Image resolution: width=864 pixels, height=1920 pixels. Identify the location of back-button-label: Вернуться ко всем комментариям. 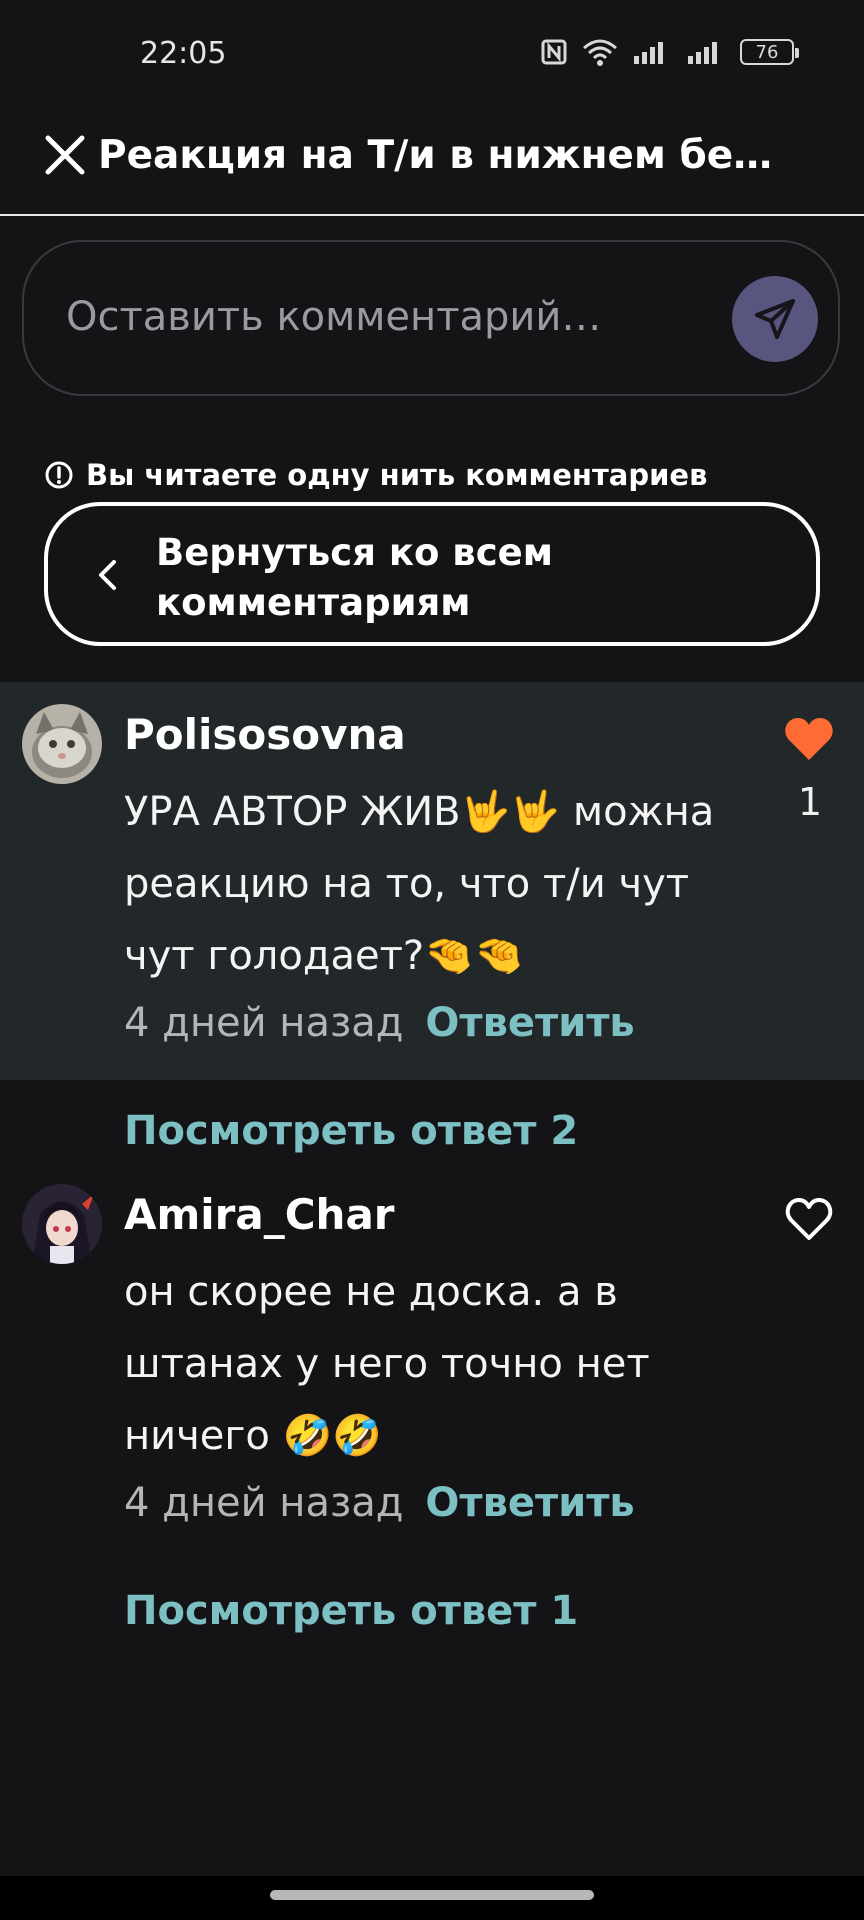
(354, 577).